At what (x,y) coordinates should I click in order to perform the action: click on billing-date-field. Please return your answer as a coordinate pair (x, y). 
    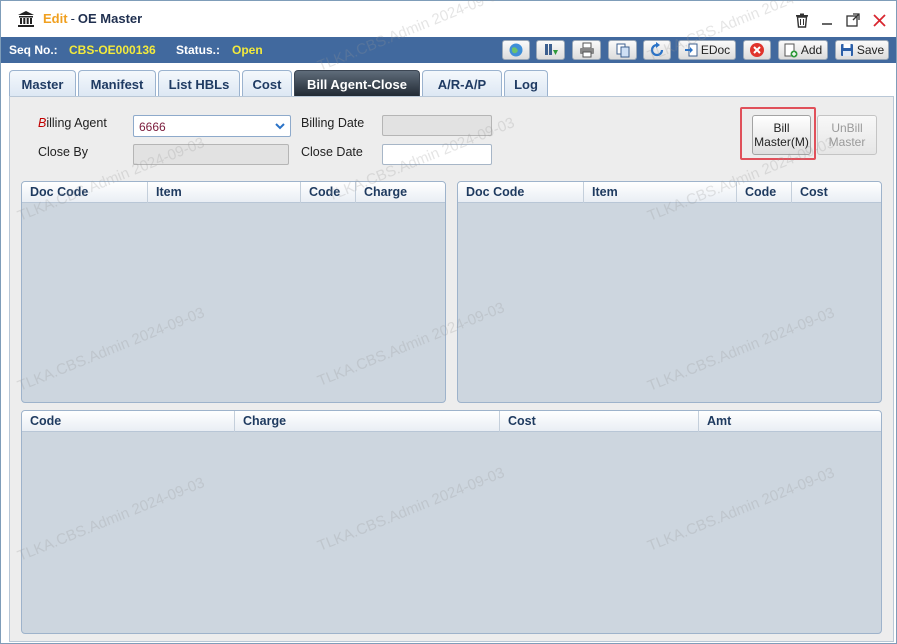
    Looking at the image, I should click on (437, 125).